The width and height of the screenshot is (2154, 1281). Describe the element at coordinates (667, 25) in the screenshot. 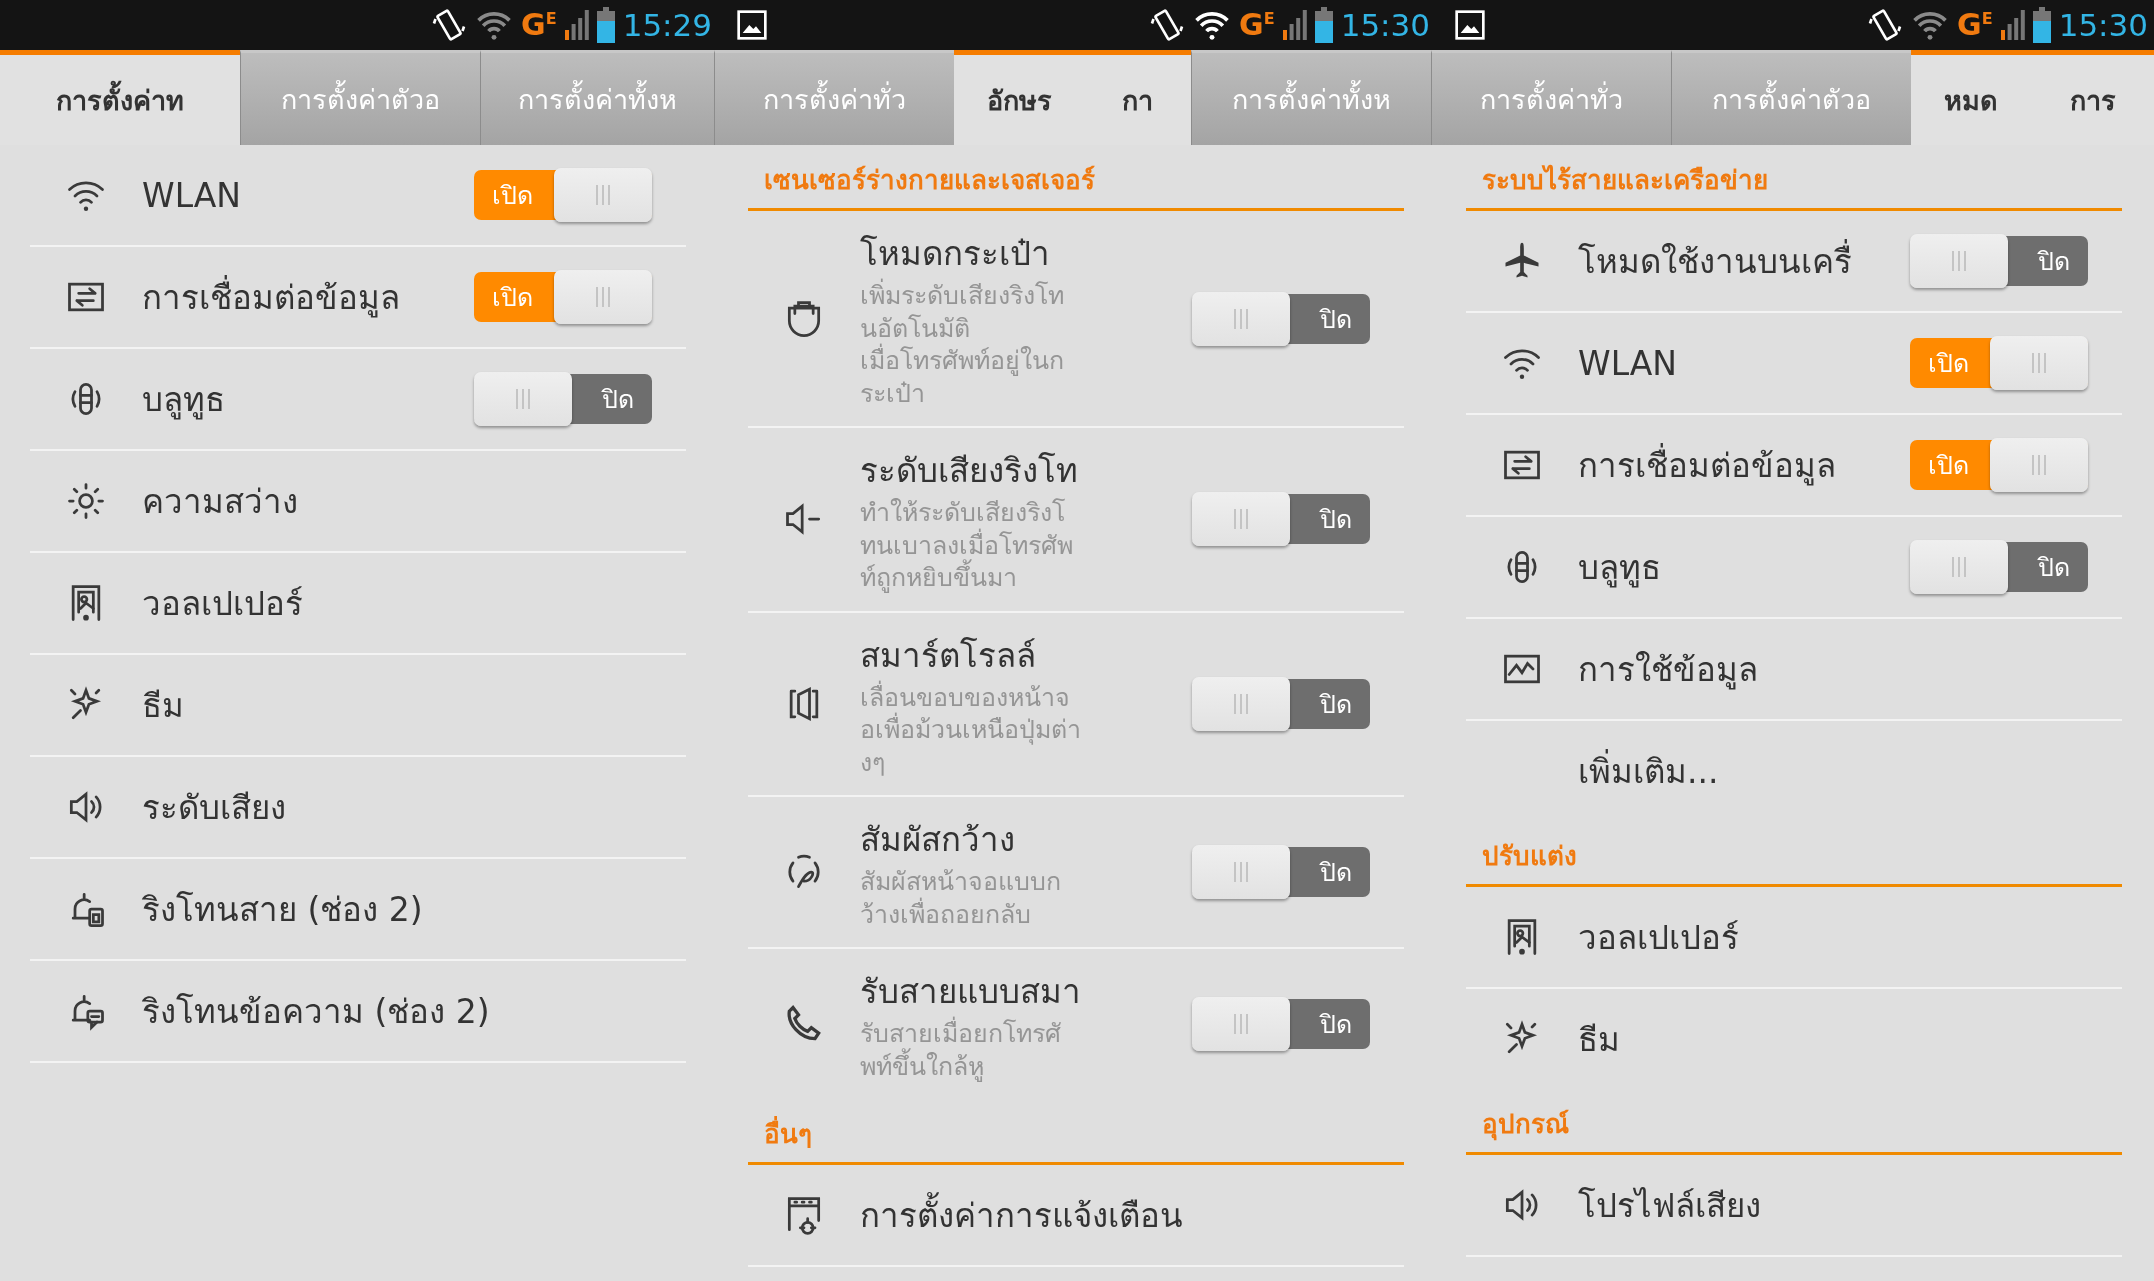

I see `clock: 15:29` at that location.